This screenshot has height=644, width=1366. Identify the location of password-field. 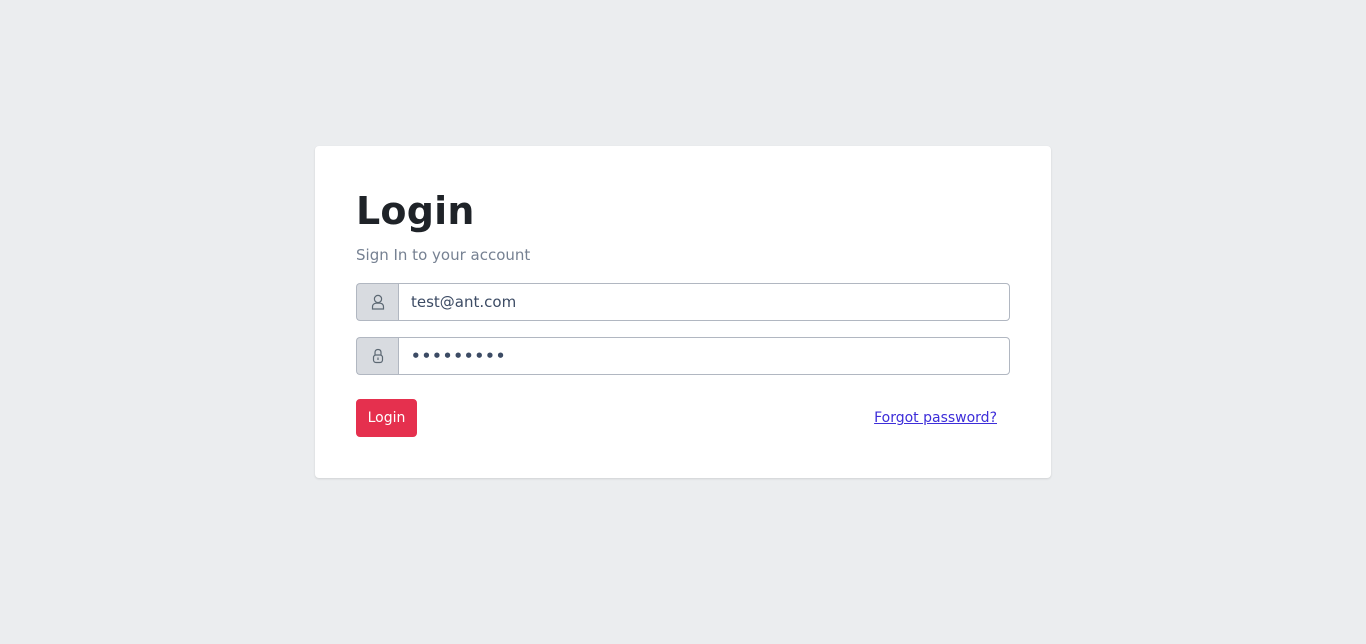
(704, 356).